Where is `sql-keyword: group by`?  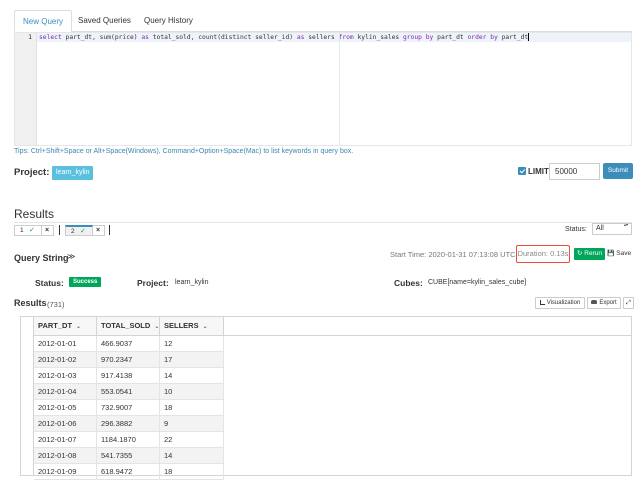
sql-keyword: group by is located at coordinates (418, 37).